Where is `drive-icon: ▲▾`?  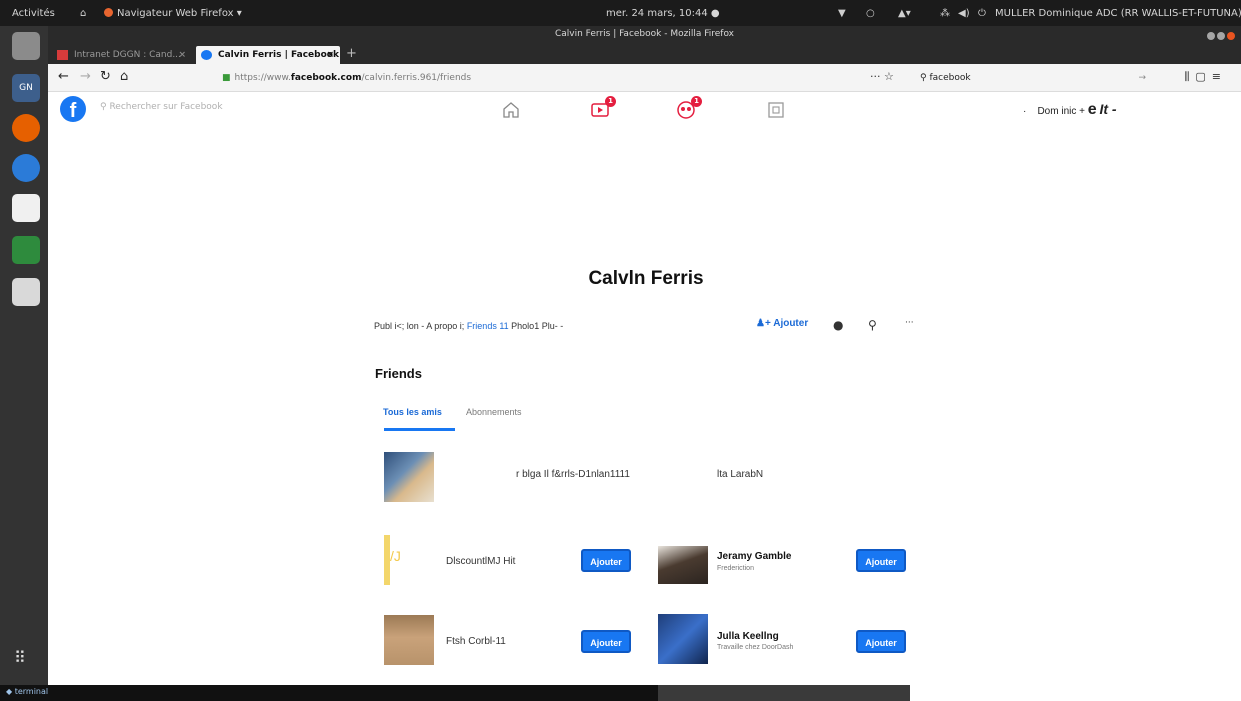
drive-icon: ▲▾ is located at coordinates (904, 13).